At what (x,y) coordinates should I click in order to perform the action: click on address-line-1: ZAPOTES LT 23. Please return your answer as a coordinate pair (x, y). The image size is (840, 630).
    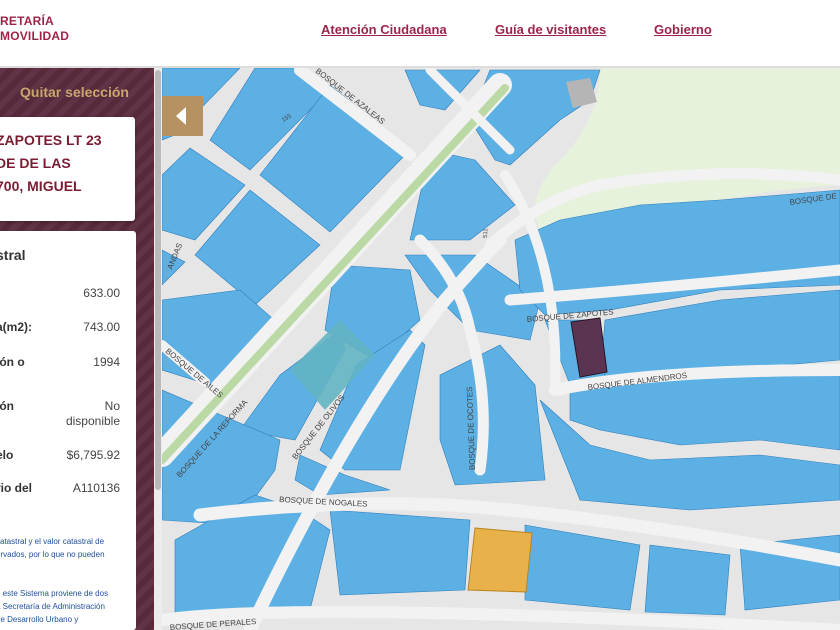
    Looking at the image, I should click on (51, 140).